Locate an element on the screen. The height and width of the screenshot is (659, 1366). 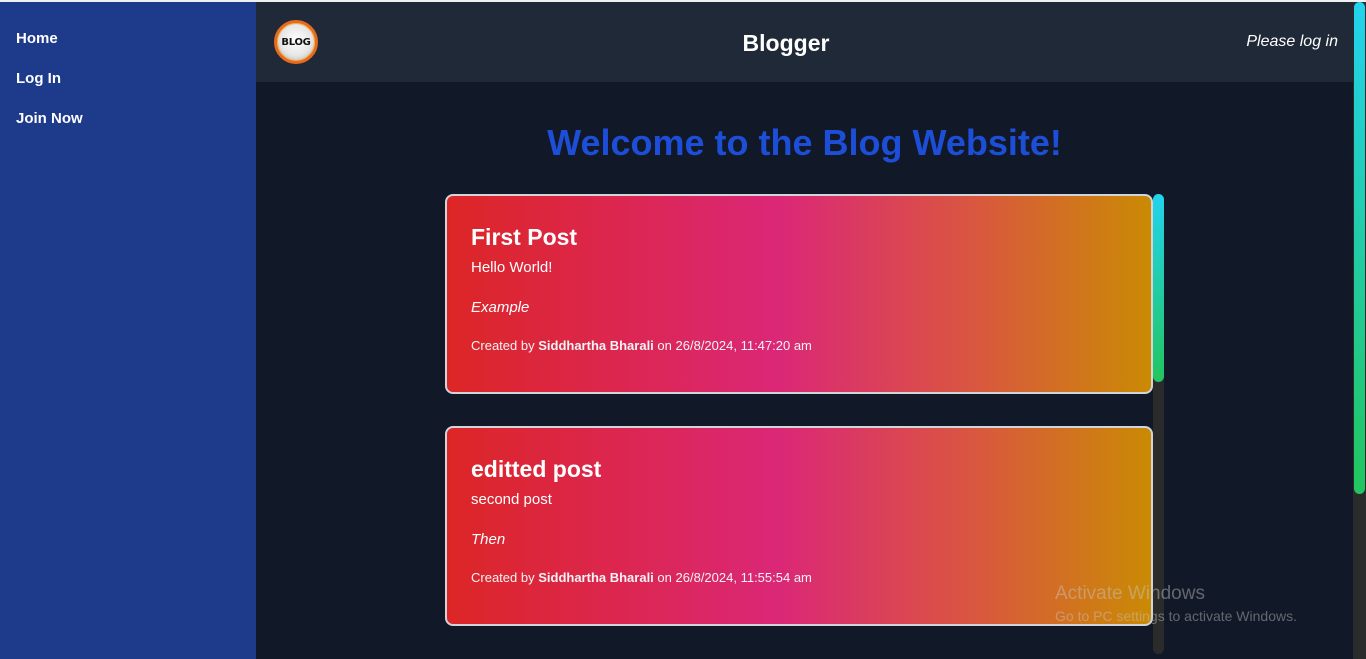
posts-scrollbar-thumb is located at coordinates (1158, 288).